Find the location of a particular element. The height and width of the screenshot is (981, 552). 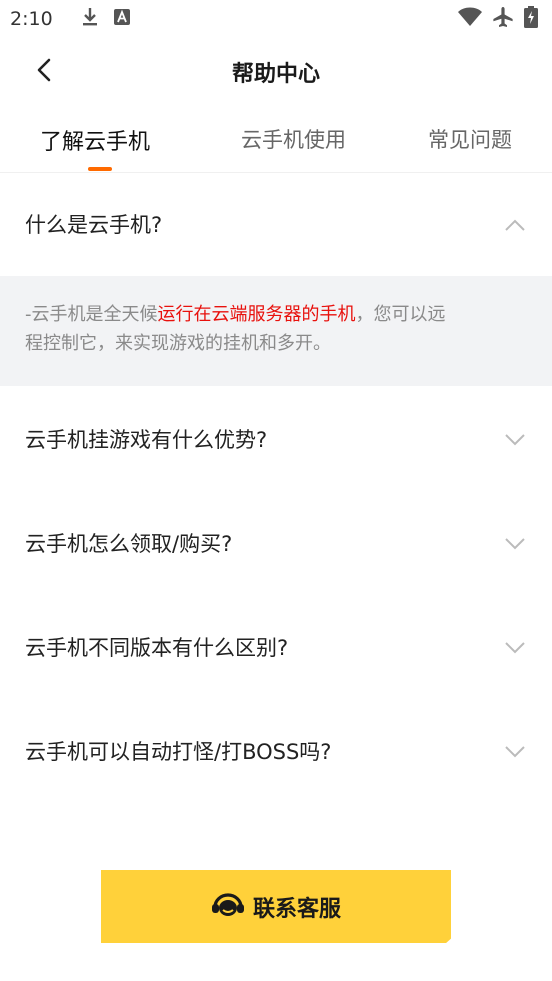

battery-charging-icon is located at coordinates (531, 19).